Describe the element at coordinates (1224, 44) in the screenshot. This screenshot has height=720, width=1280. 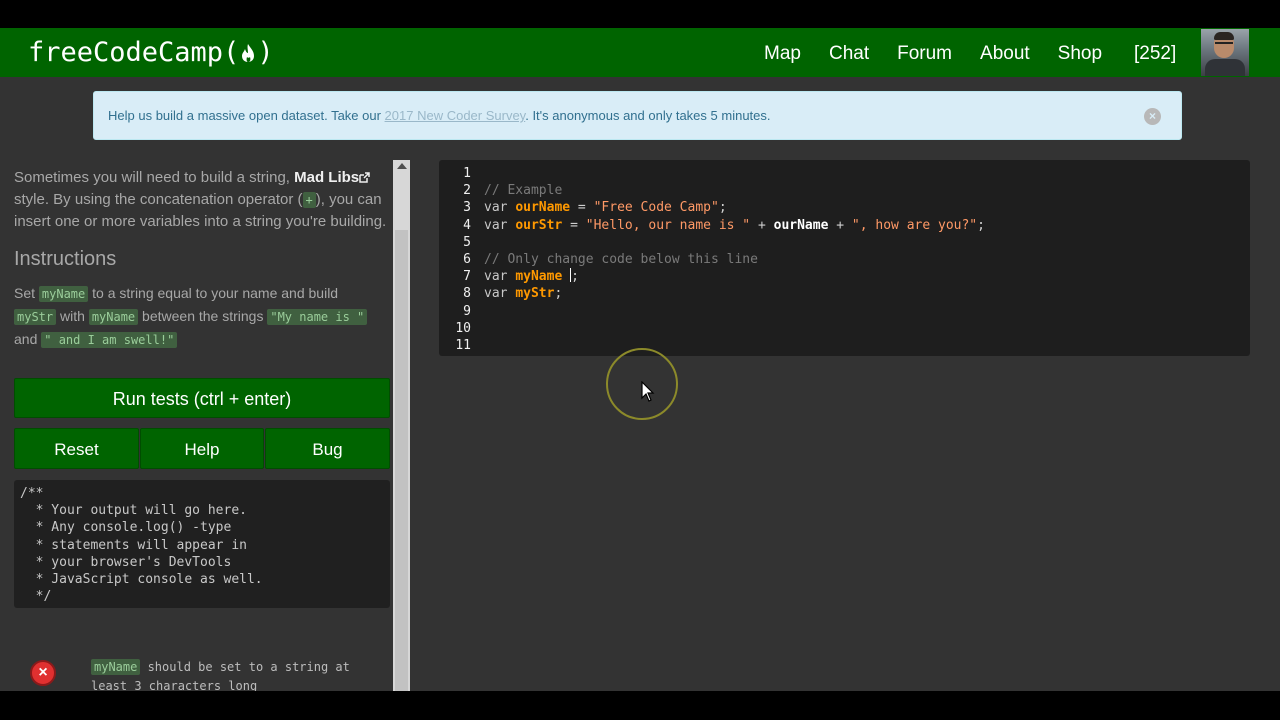
I see `avatar-glasses` at that location.